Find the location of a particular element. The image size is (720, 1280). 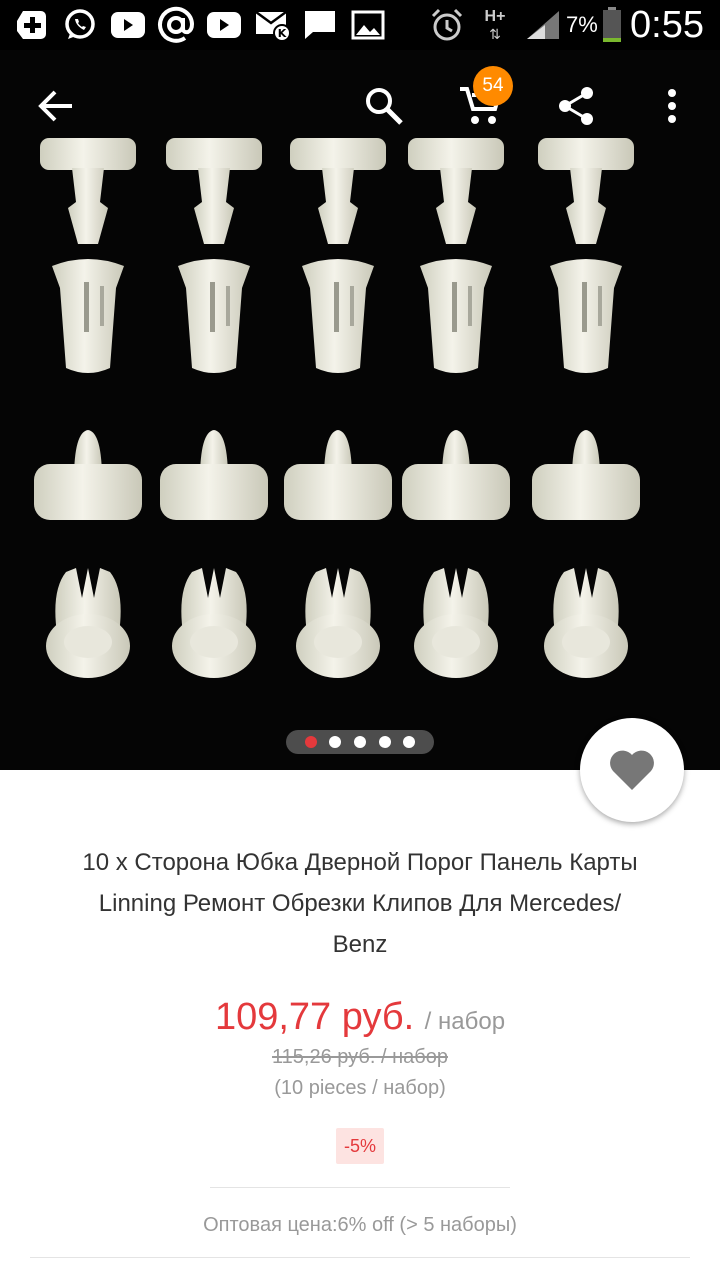

gallery-pager is located at coordinates (360, 742).